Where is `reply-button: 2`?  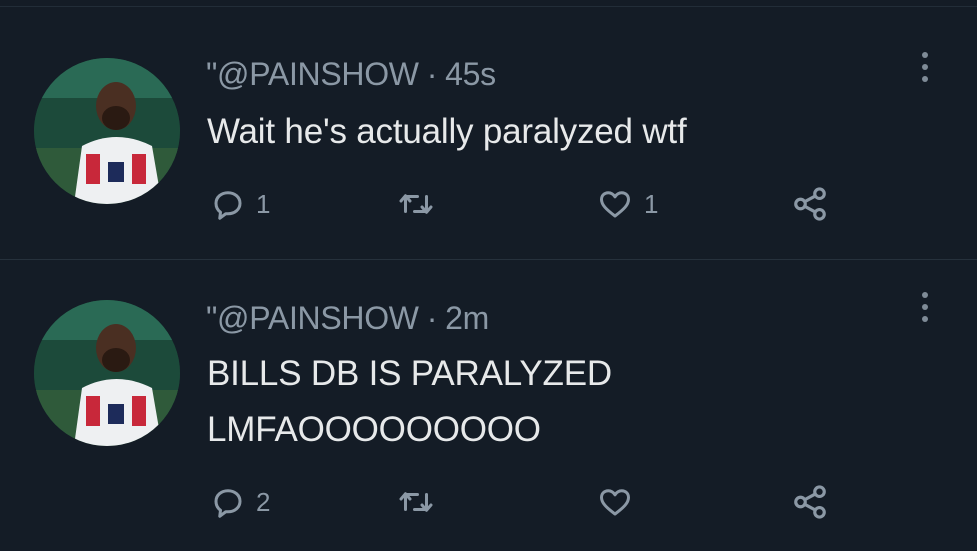
reply-button: 2 is located at coordinates (240, 502).